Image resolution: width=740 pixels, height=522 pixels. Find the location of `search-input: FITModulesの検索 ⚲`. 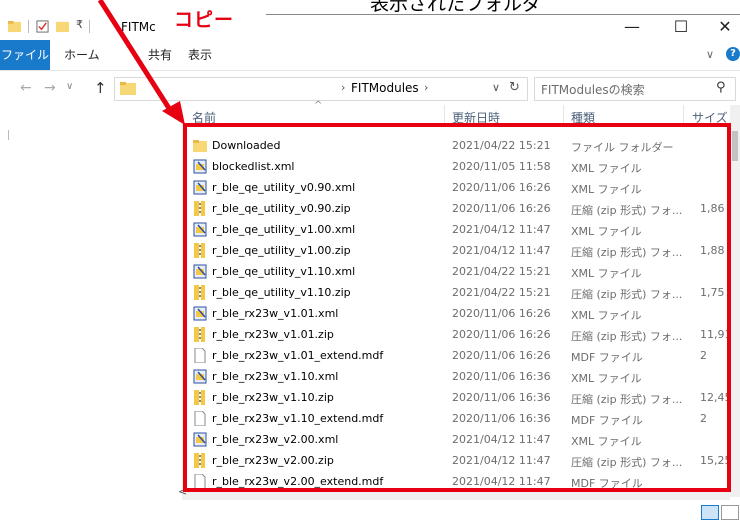

search-input: FITModulesの検索 ⚲ is located at coordinates (635, 89).